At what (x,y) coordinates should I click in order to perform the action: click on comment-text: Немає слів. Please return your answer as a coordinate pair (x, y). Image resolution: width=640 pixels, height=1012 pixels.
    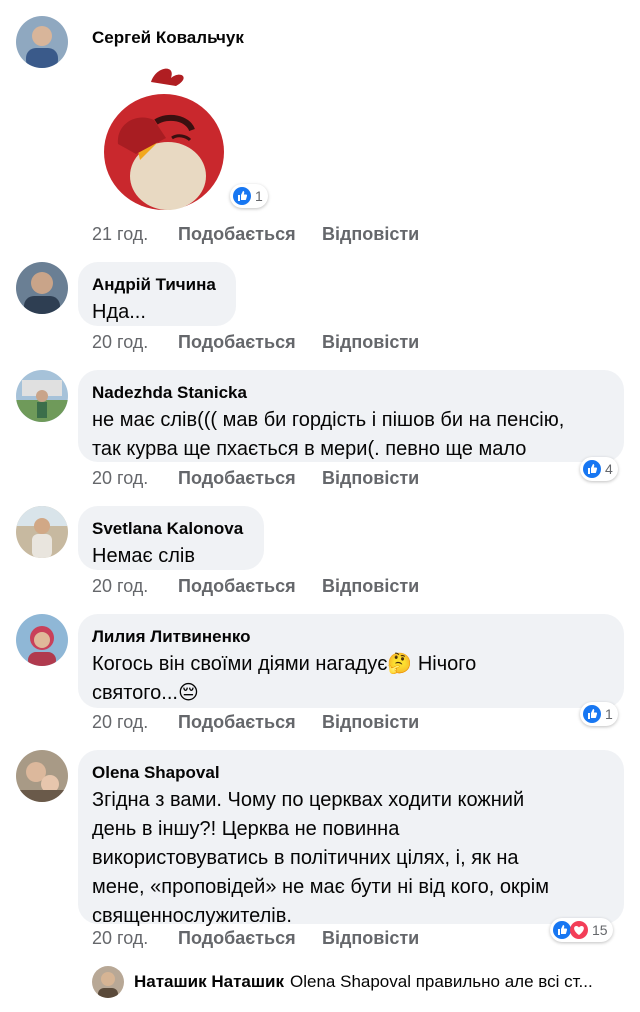
    Looking at the image, I should click on (143, 556).